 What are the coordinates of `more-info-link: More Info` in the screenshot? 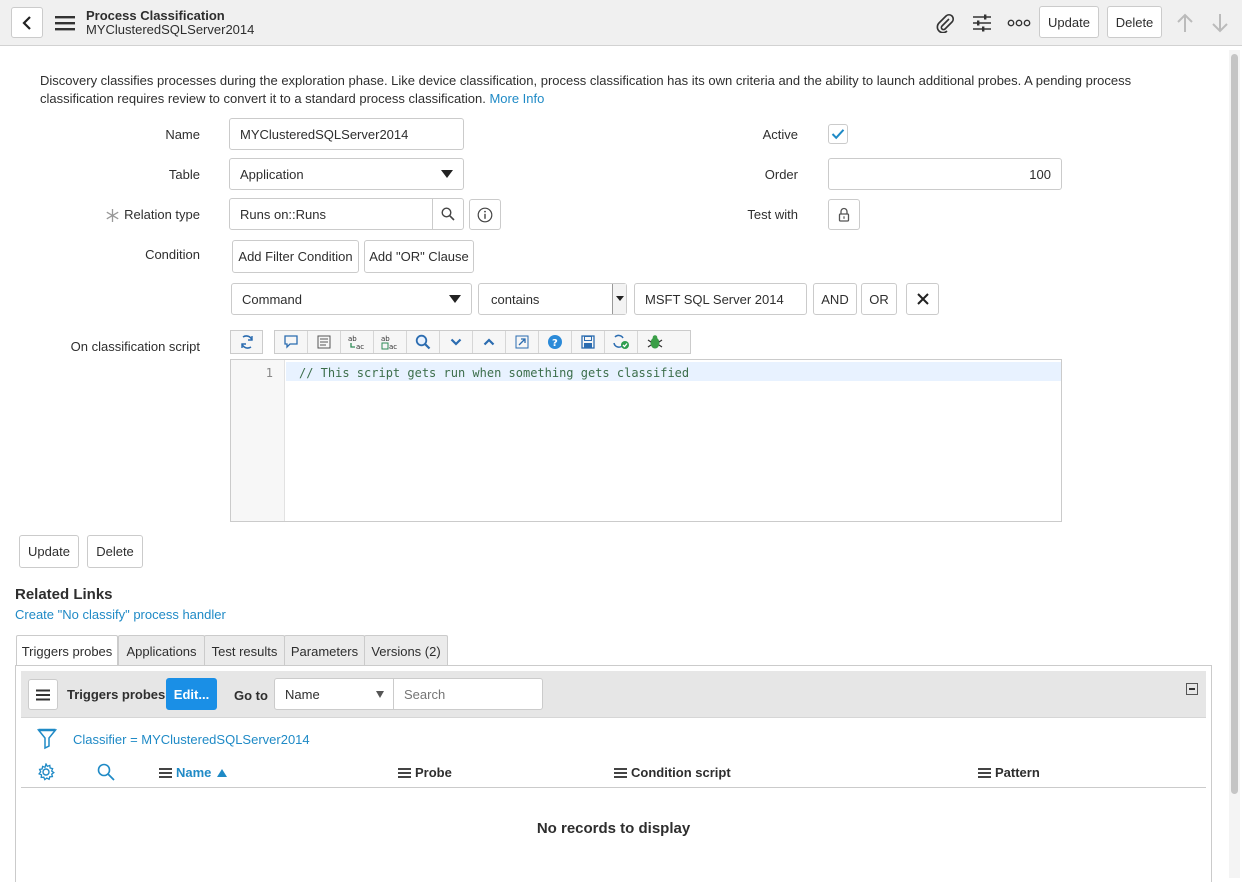 It's located at (516, 98).